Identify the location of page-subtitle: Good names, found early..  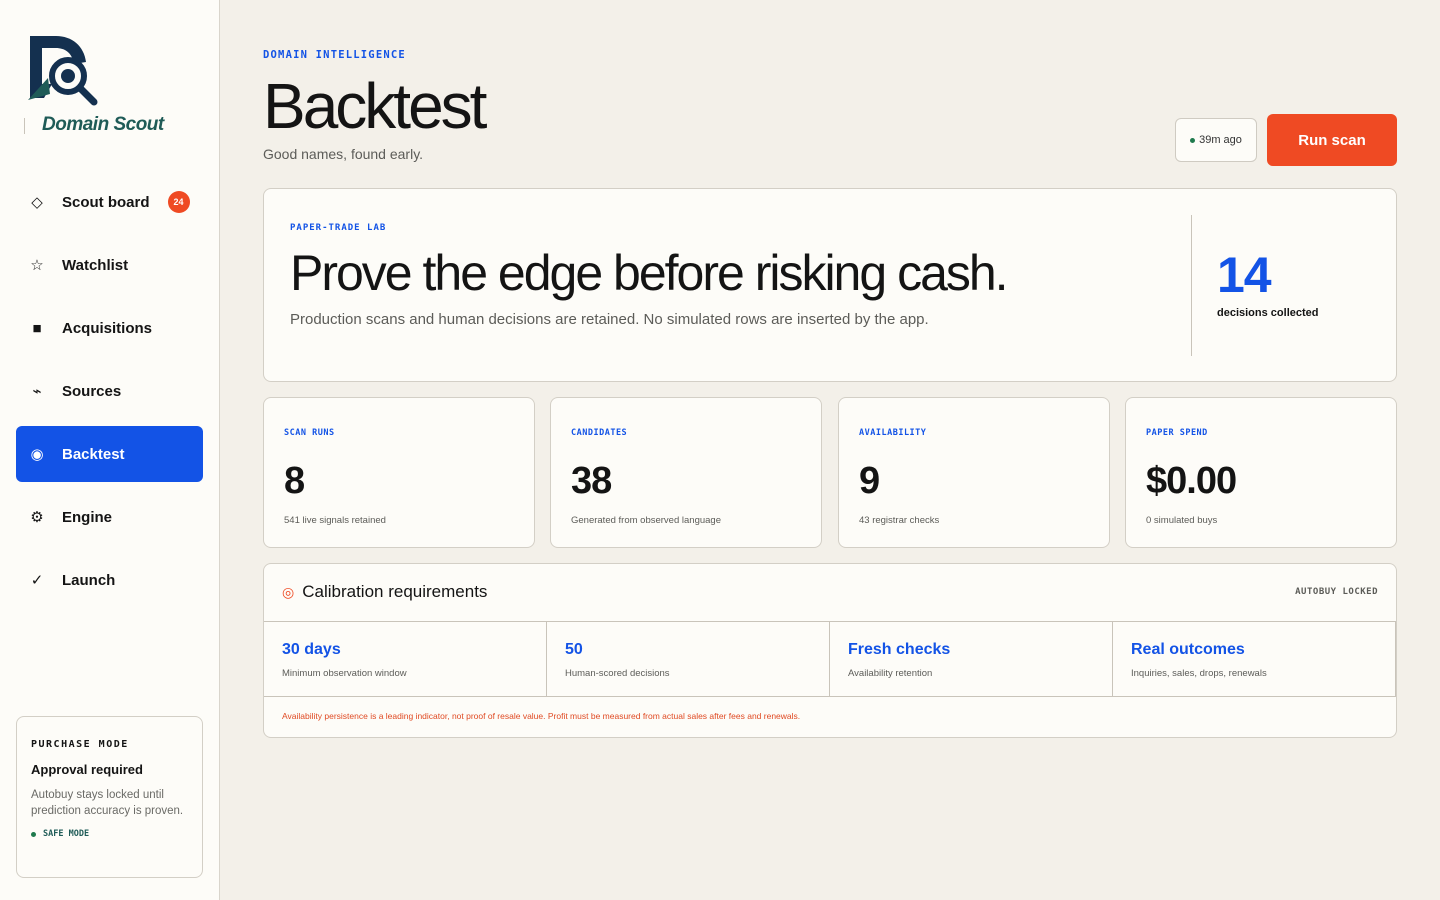
(343, 154).